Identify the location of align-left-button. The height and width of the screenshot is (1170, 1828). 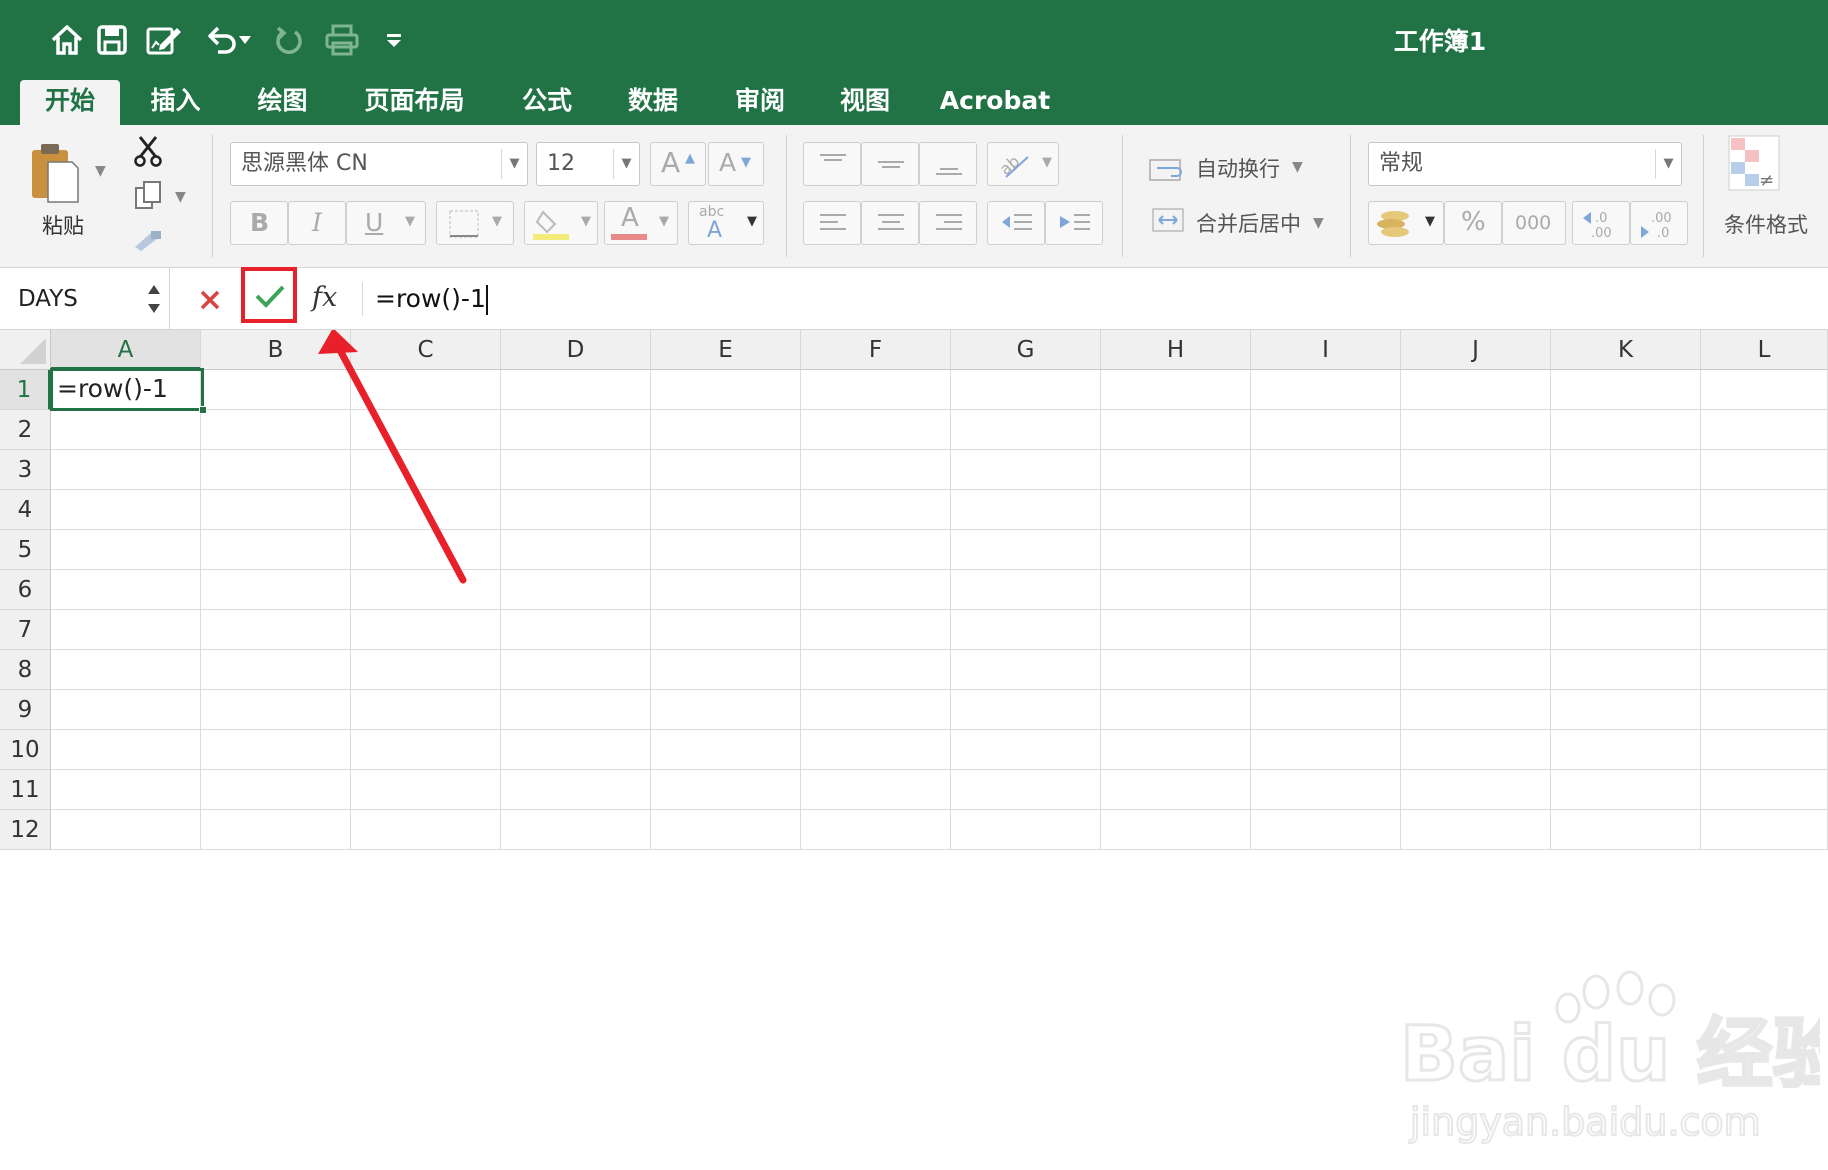
(832, 223).